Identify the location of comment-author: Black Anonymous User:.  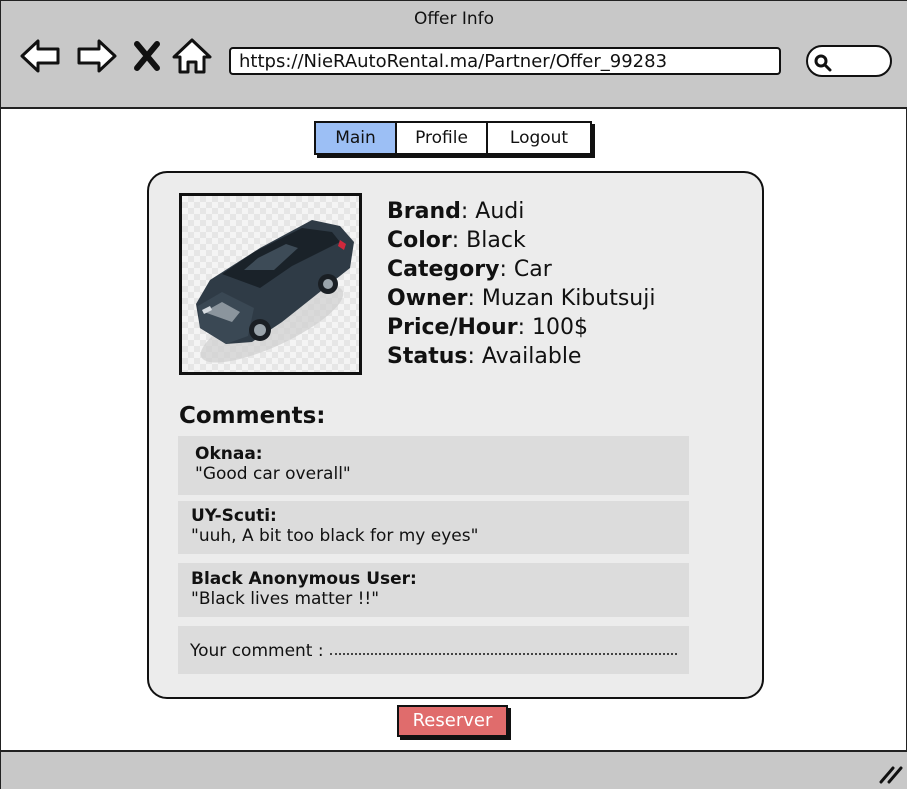
(304, 579).